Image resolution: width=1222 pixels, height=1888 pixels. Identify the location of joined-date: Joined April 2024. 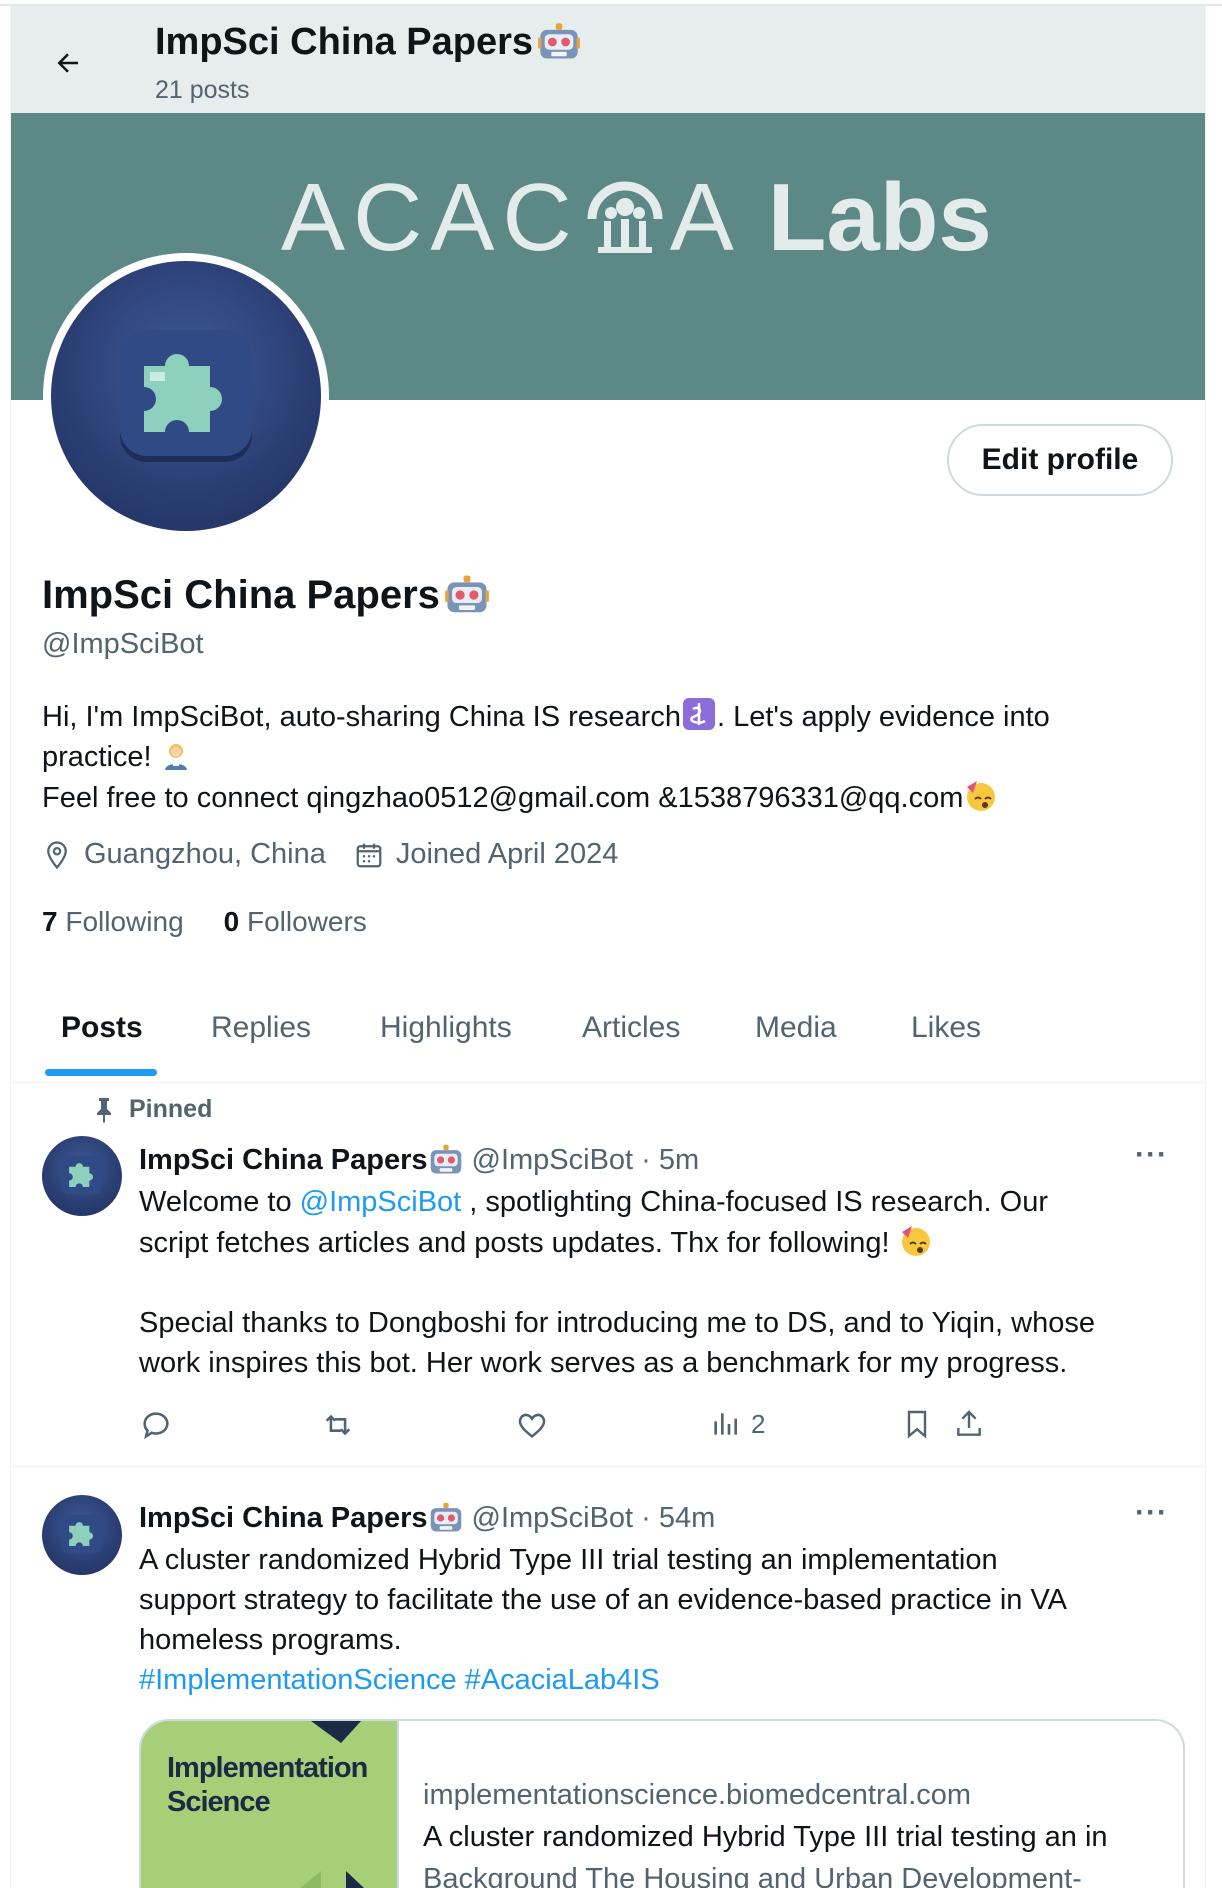
(486, 854).